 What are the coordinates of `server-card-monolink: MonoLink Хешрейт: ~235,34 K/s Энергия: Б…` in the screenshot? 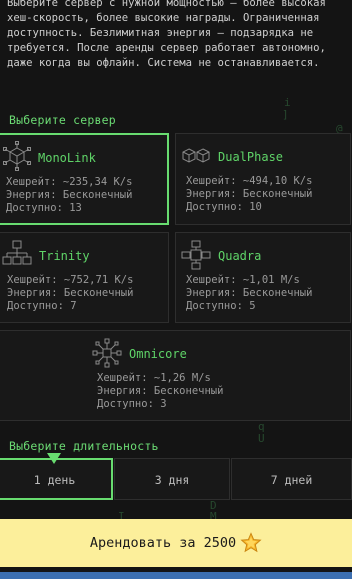 It's located at (84, 179).